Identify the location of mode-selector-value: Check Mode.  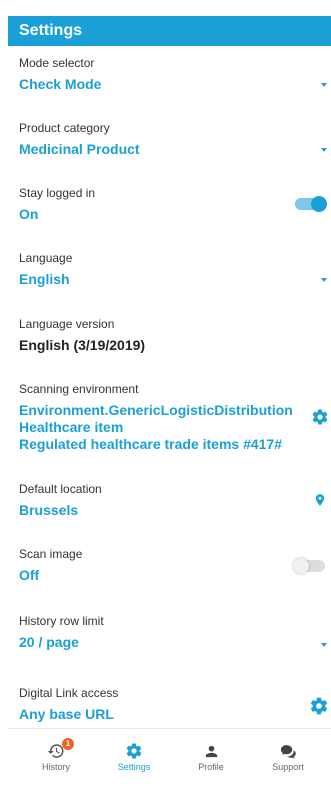
(175, 84).